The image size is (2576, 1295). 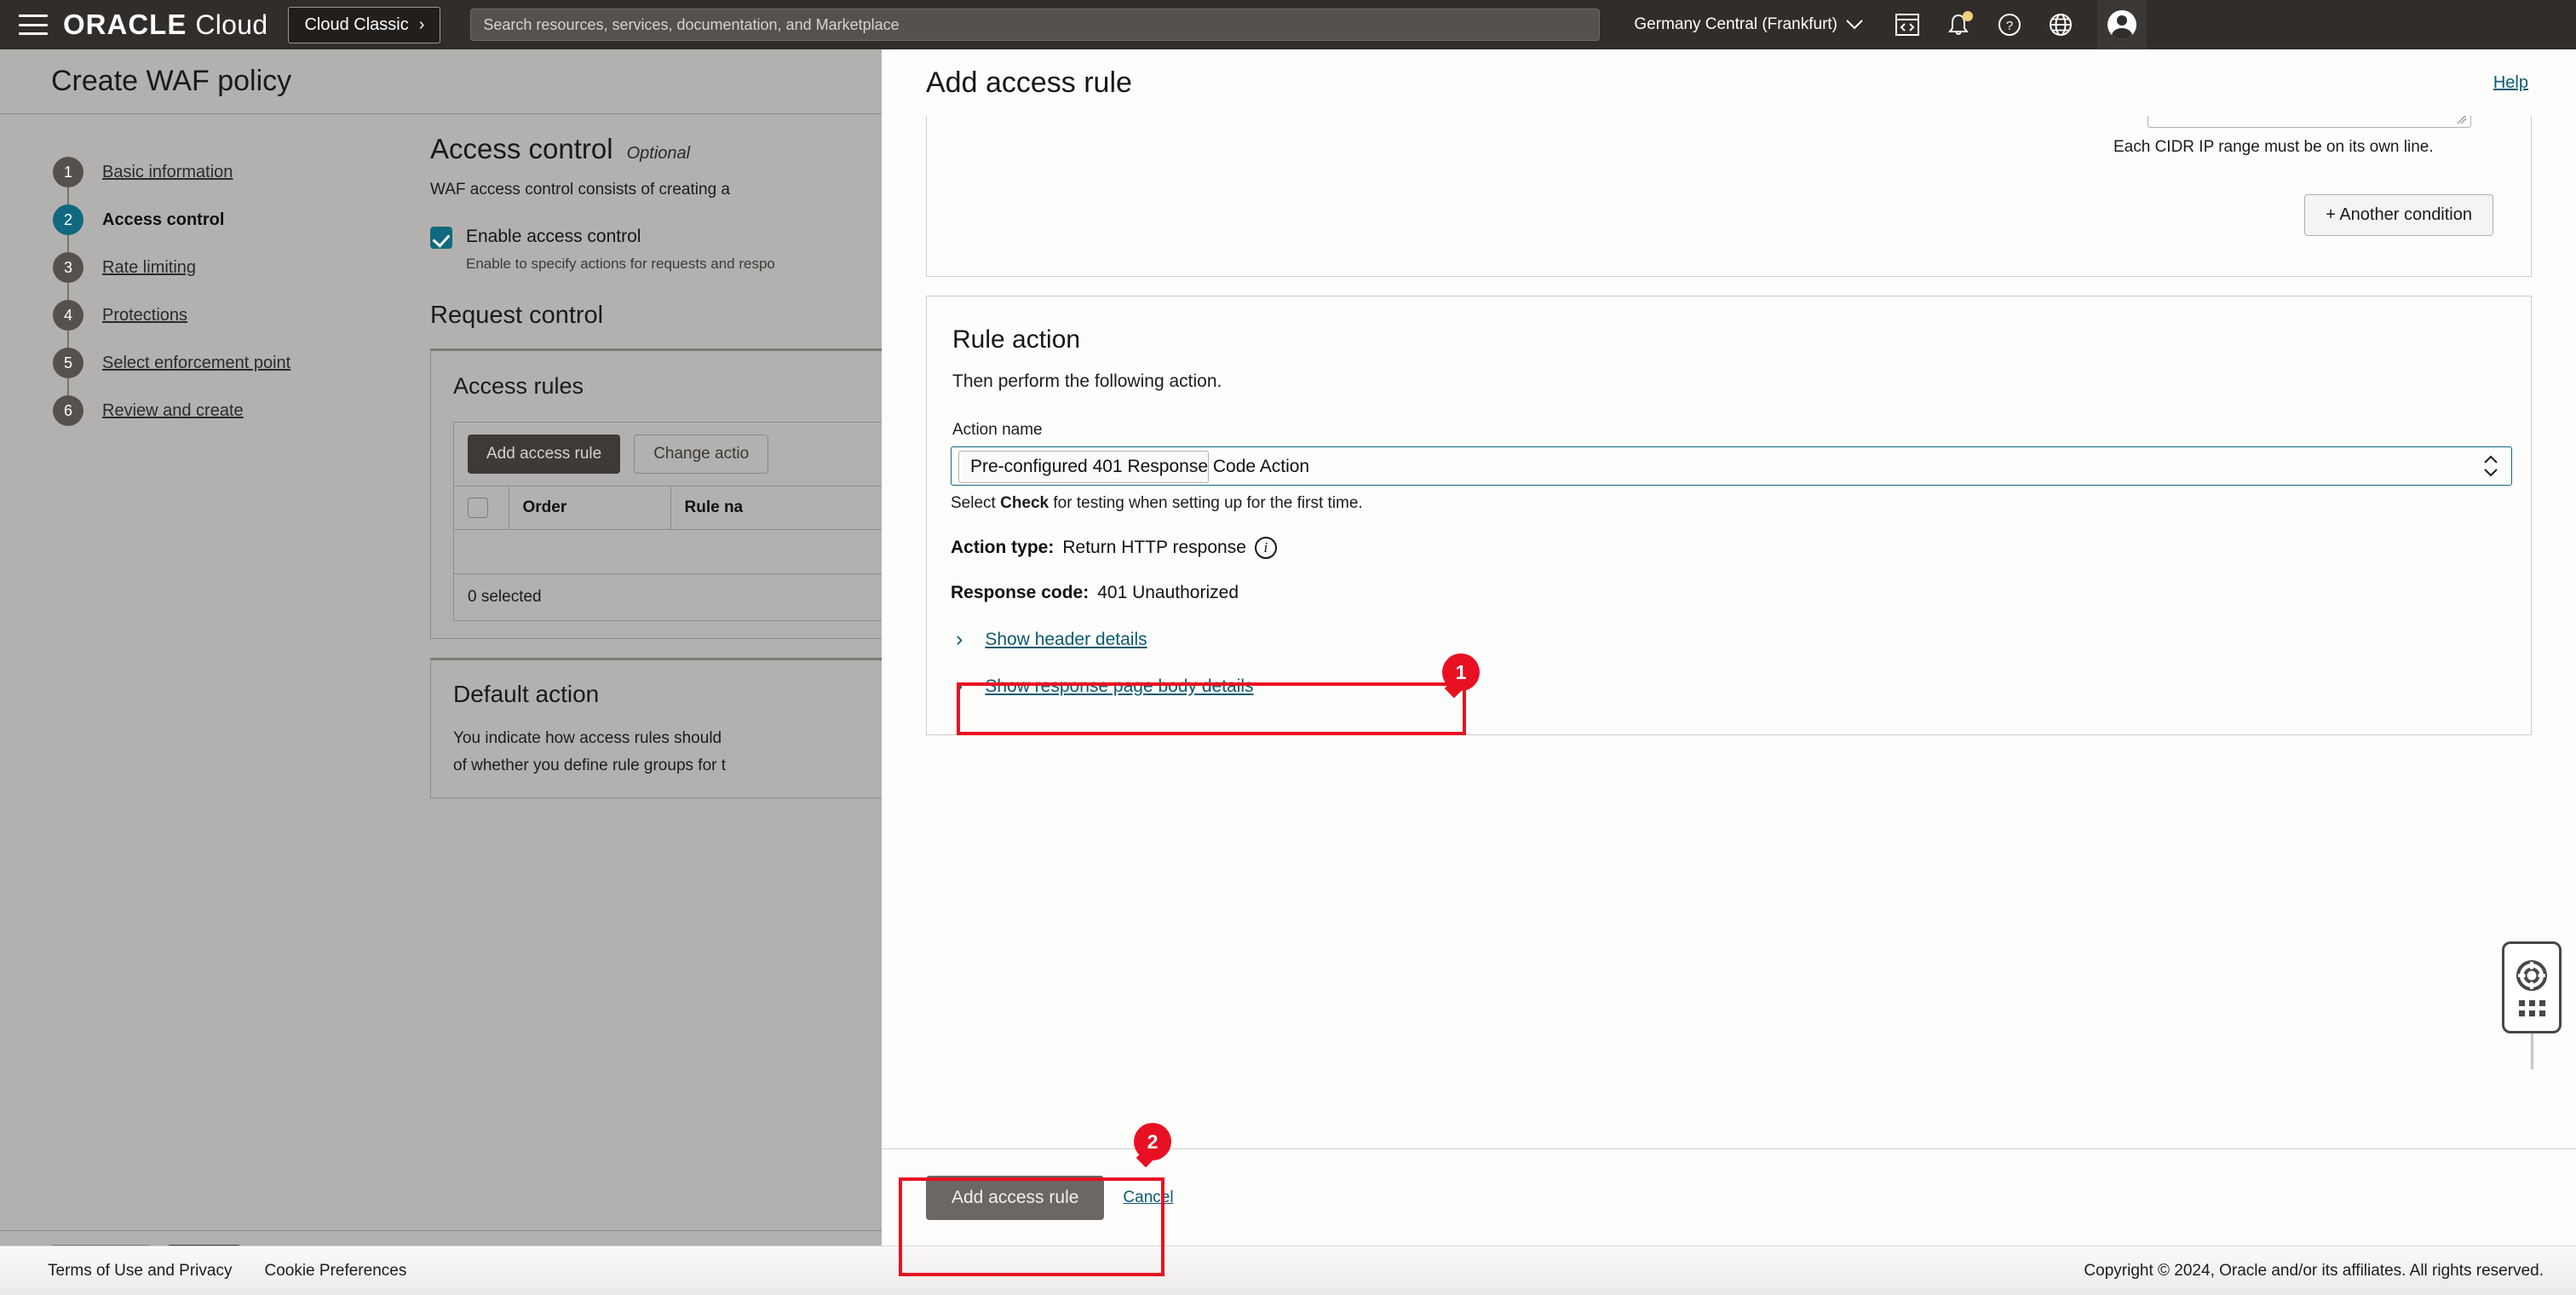 I want to click on action-name-value: Pre-configured 401 Response Code Action, so click(x=1140, y=467).